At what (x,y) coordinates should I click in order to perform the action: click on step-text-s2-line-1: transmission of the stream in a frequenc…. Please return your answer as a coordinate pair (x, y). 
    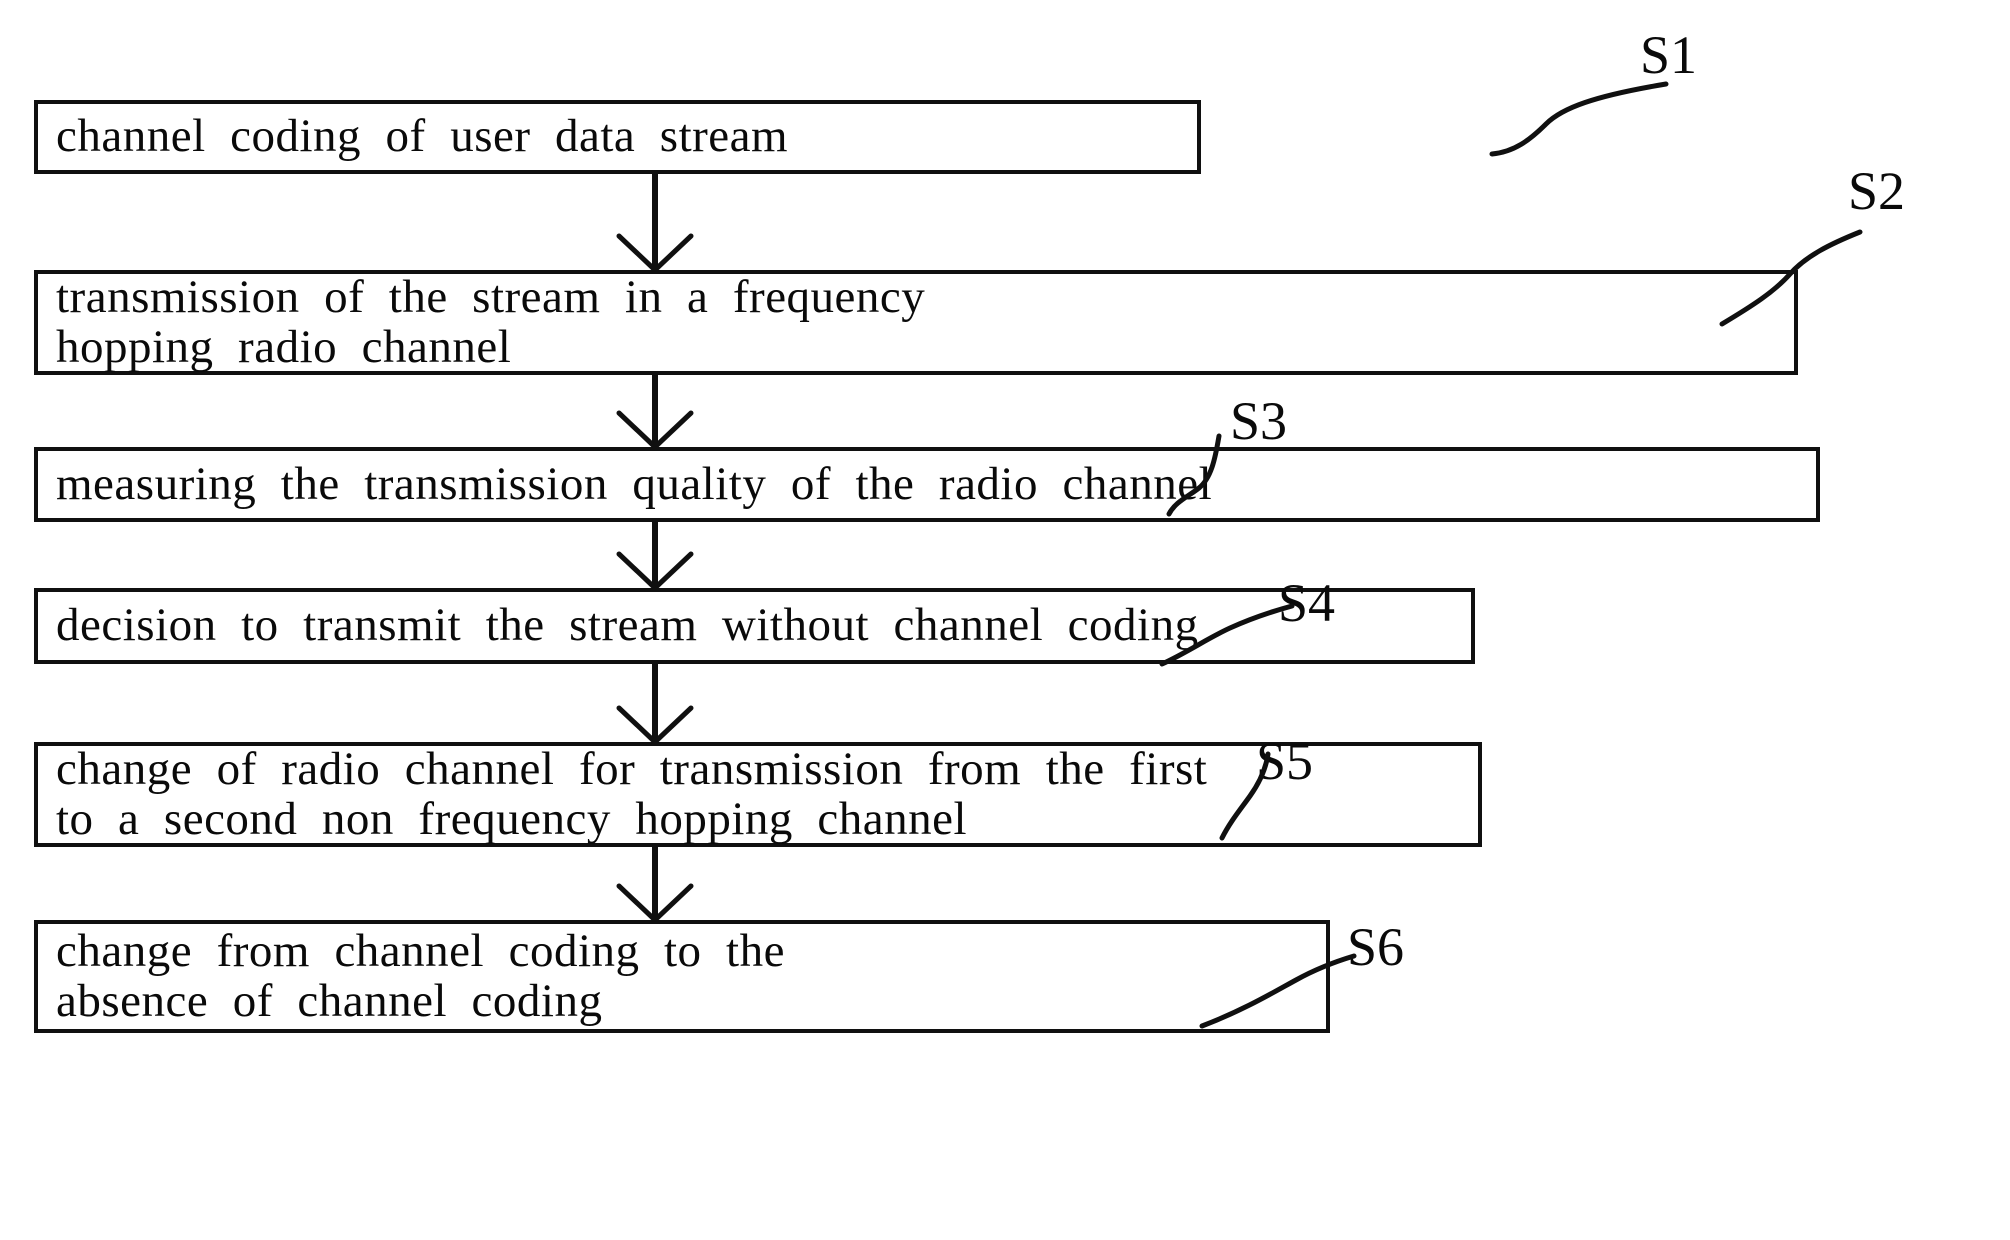
    Looking at the image, I should click on (491, 297).